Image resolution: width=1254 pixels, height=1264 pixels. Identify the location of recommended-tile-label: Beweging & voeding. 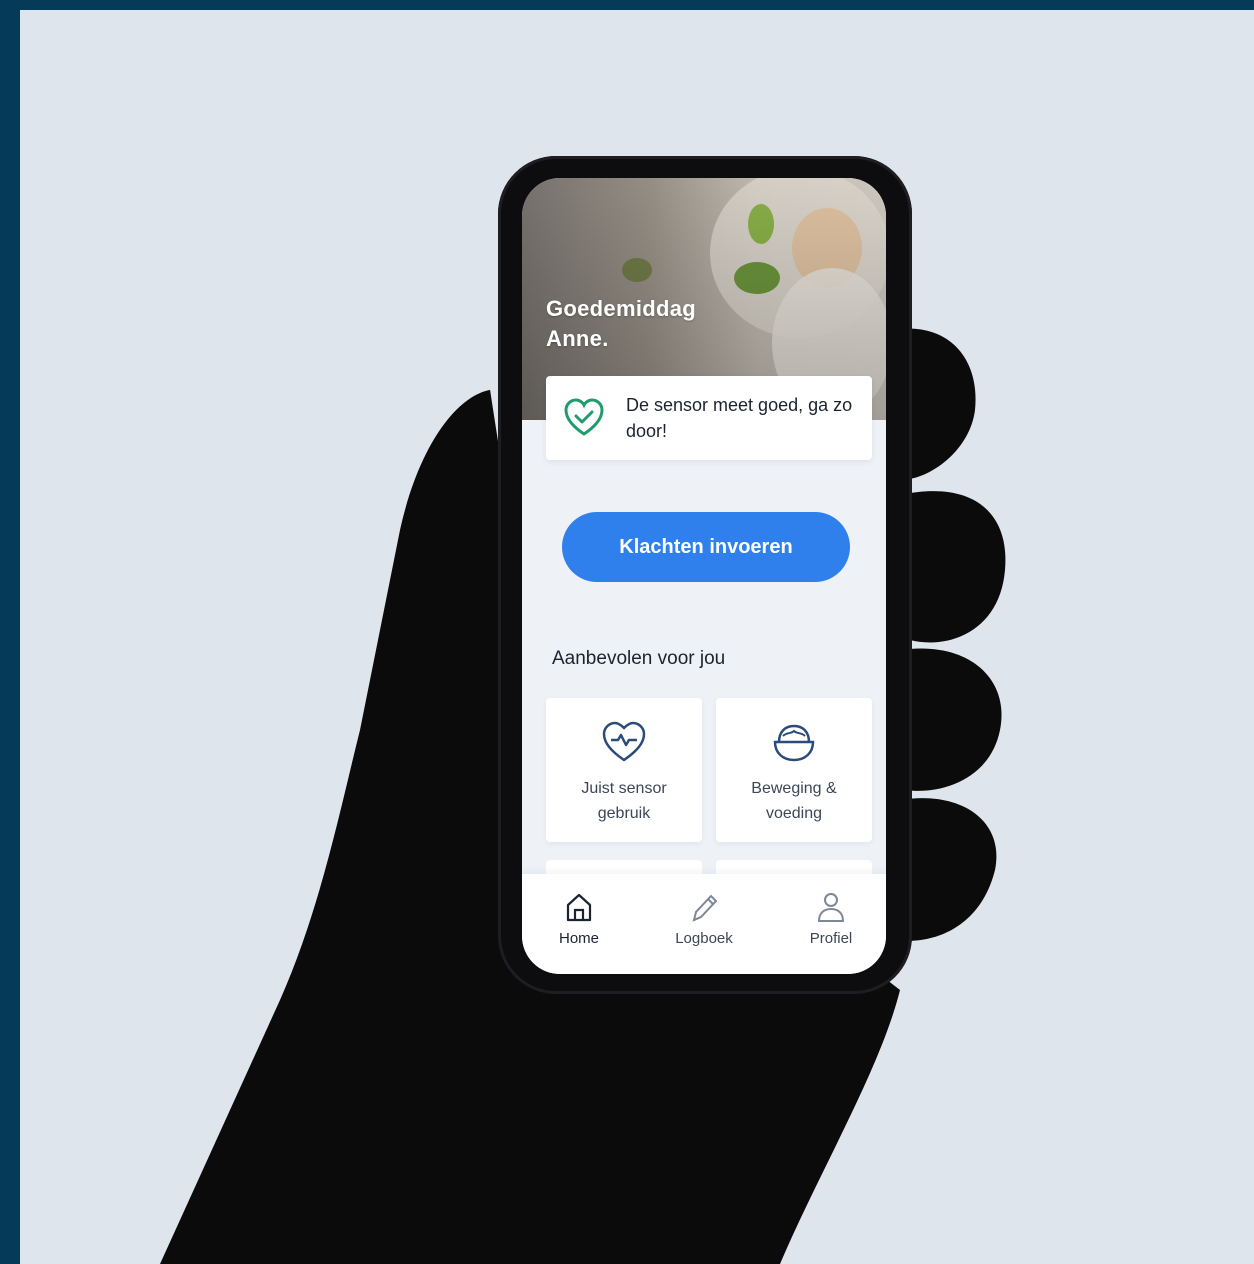
(794, 801).